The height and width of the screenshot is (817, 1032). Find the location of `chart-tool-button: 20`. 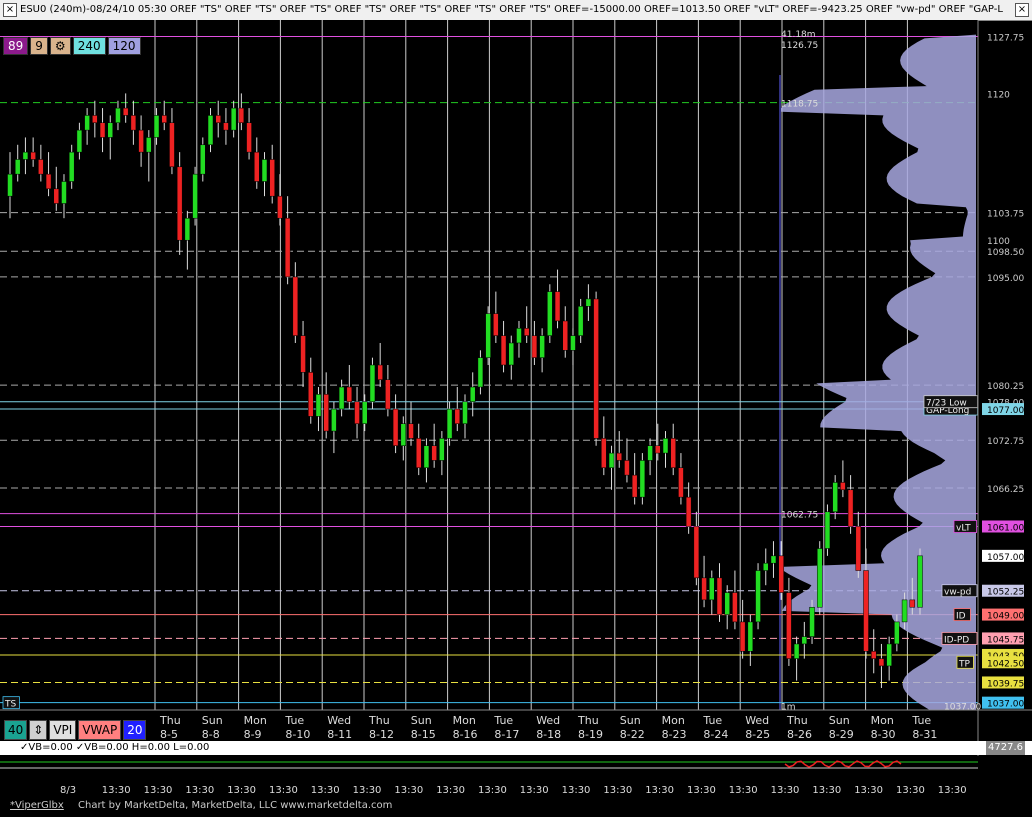

chart-tool-button: 20 is located at coordinates (135, 730).